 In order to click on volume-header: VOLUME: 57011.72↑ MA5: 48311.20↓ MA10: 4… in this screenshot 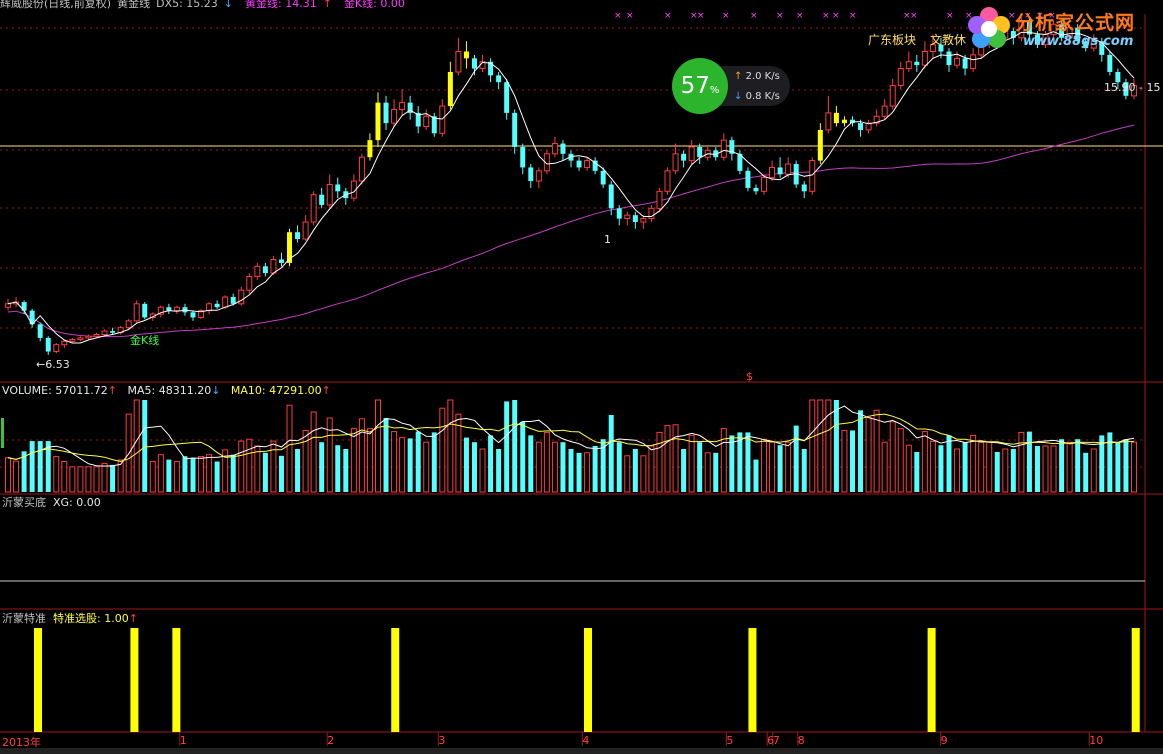, I will do `click(166, 390)`.